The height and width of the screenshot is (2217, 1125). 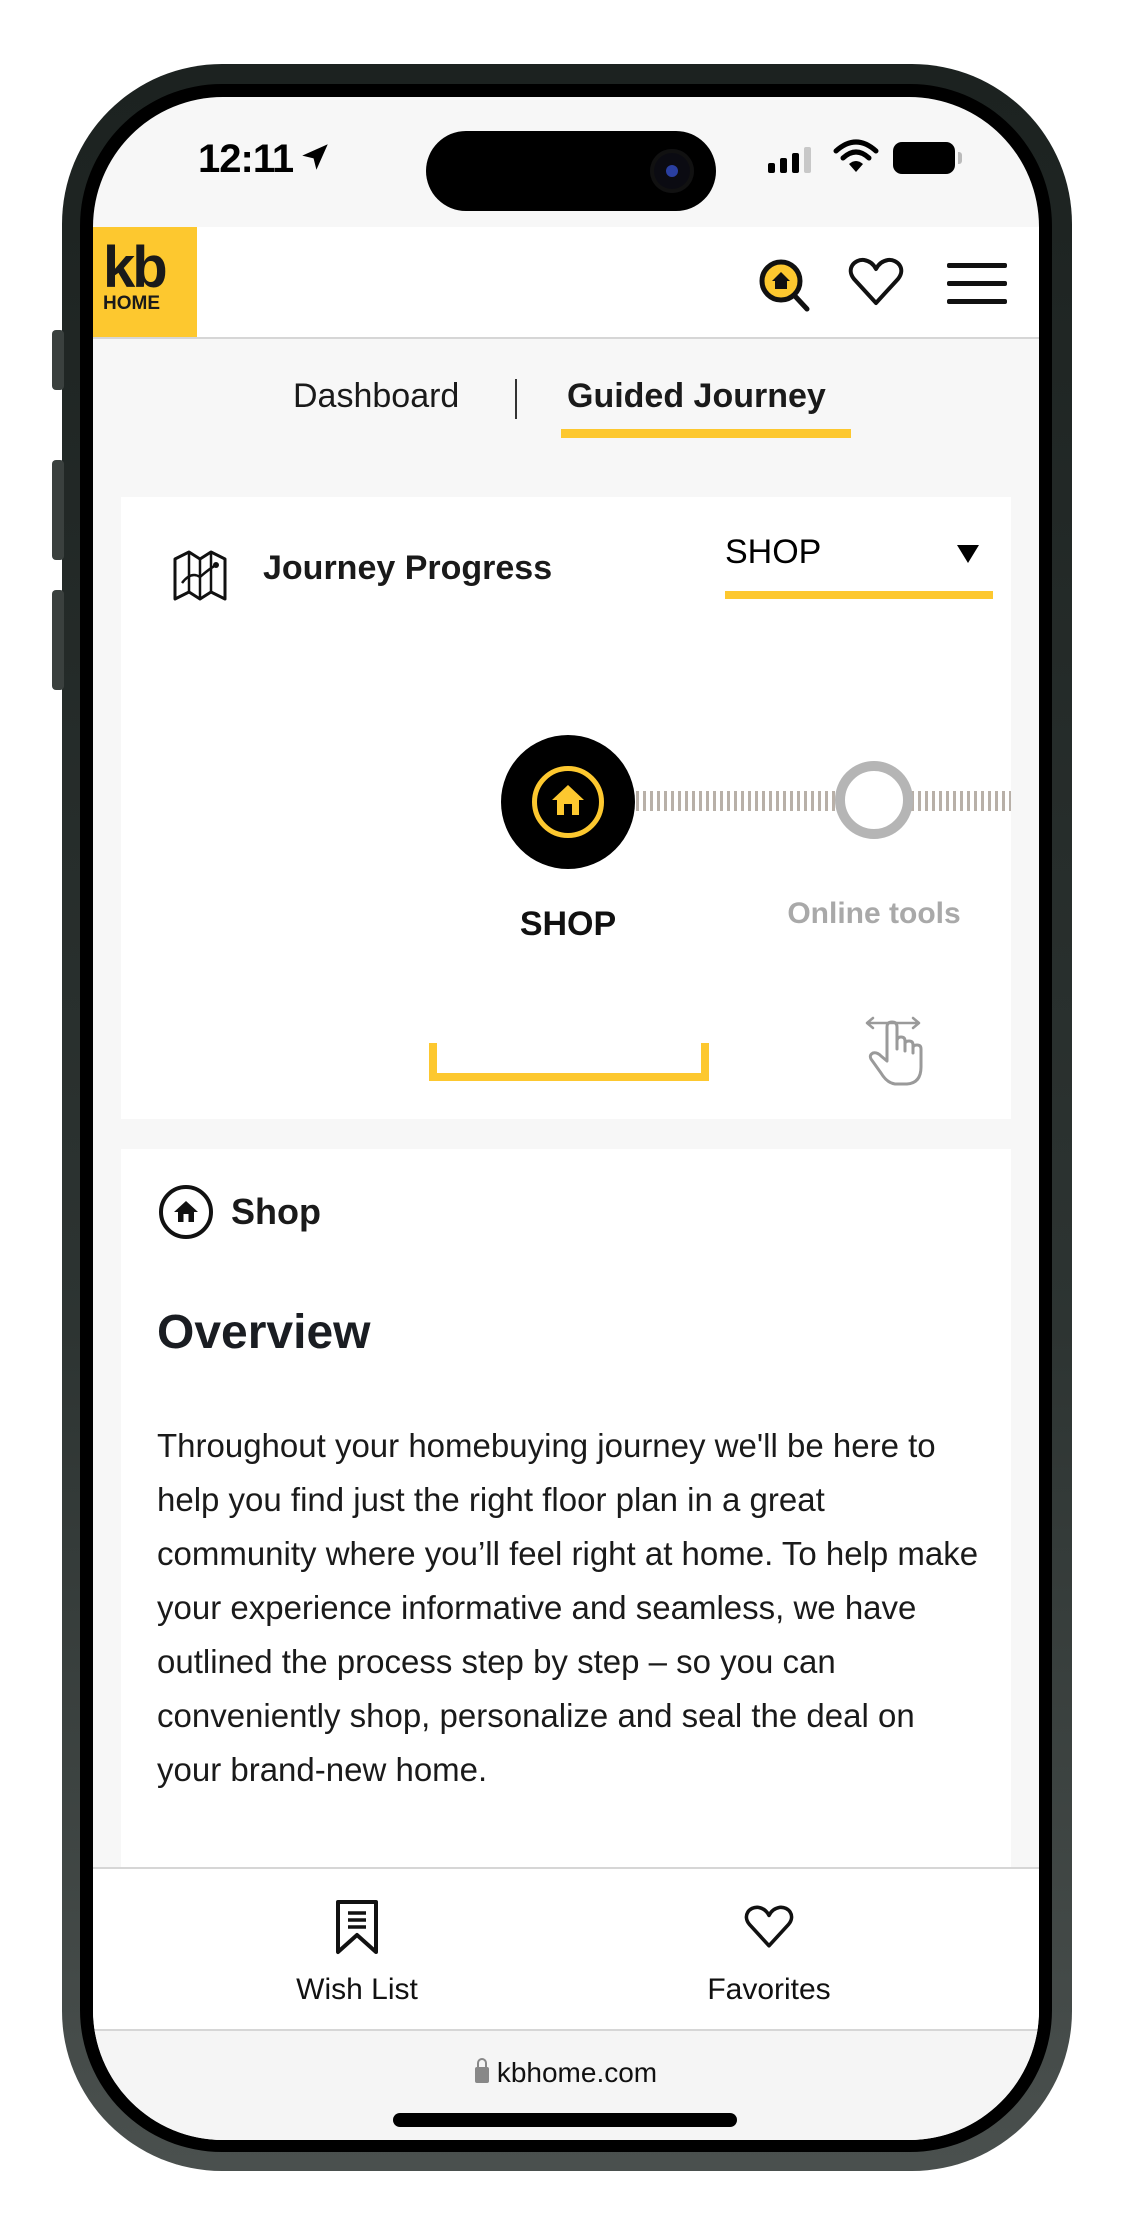 What do you see at coordinates (773, 552) in the screenshot?
I see `stage-dropdown-value: SHOP` at bounding box center [773, 552].